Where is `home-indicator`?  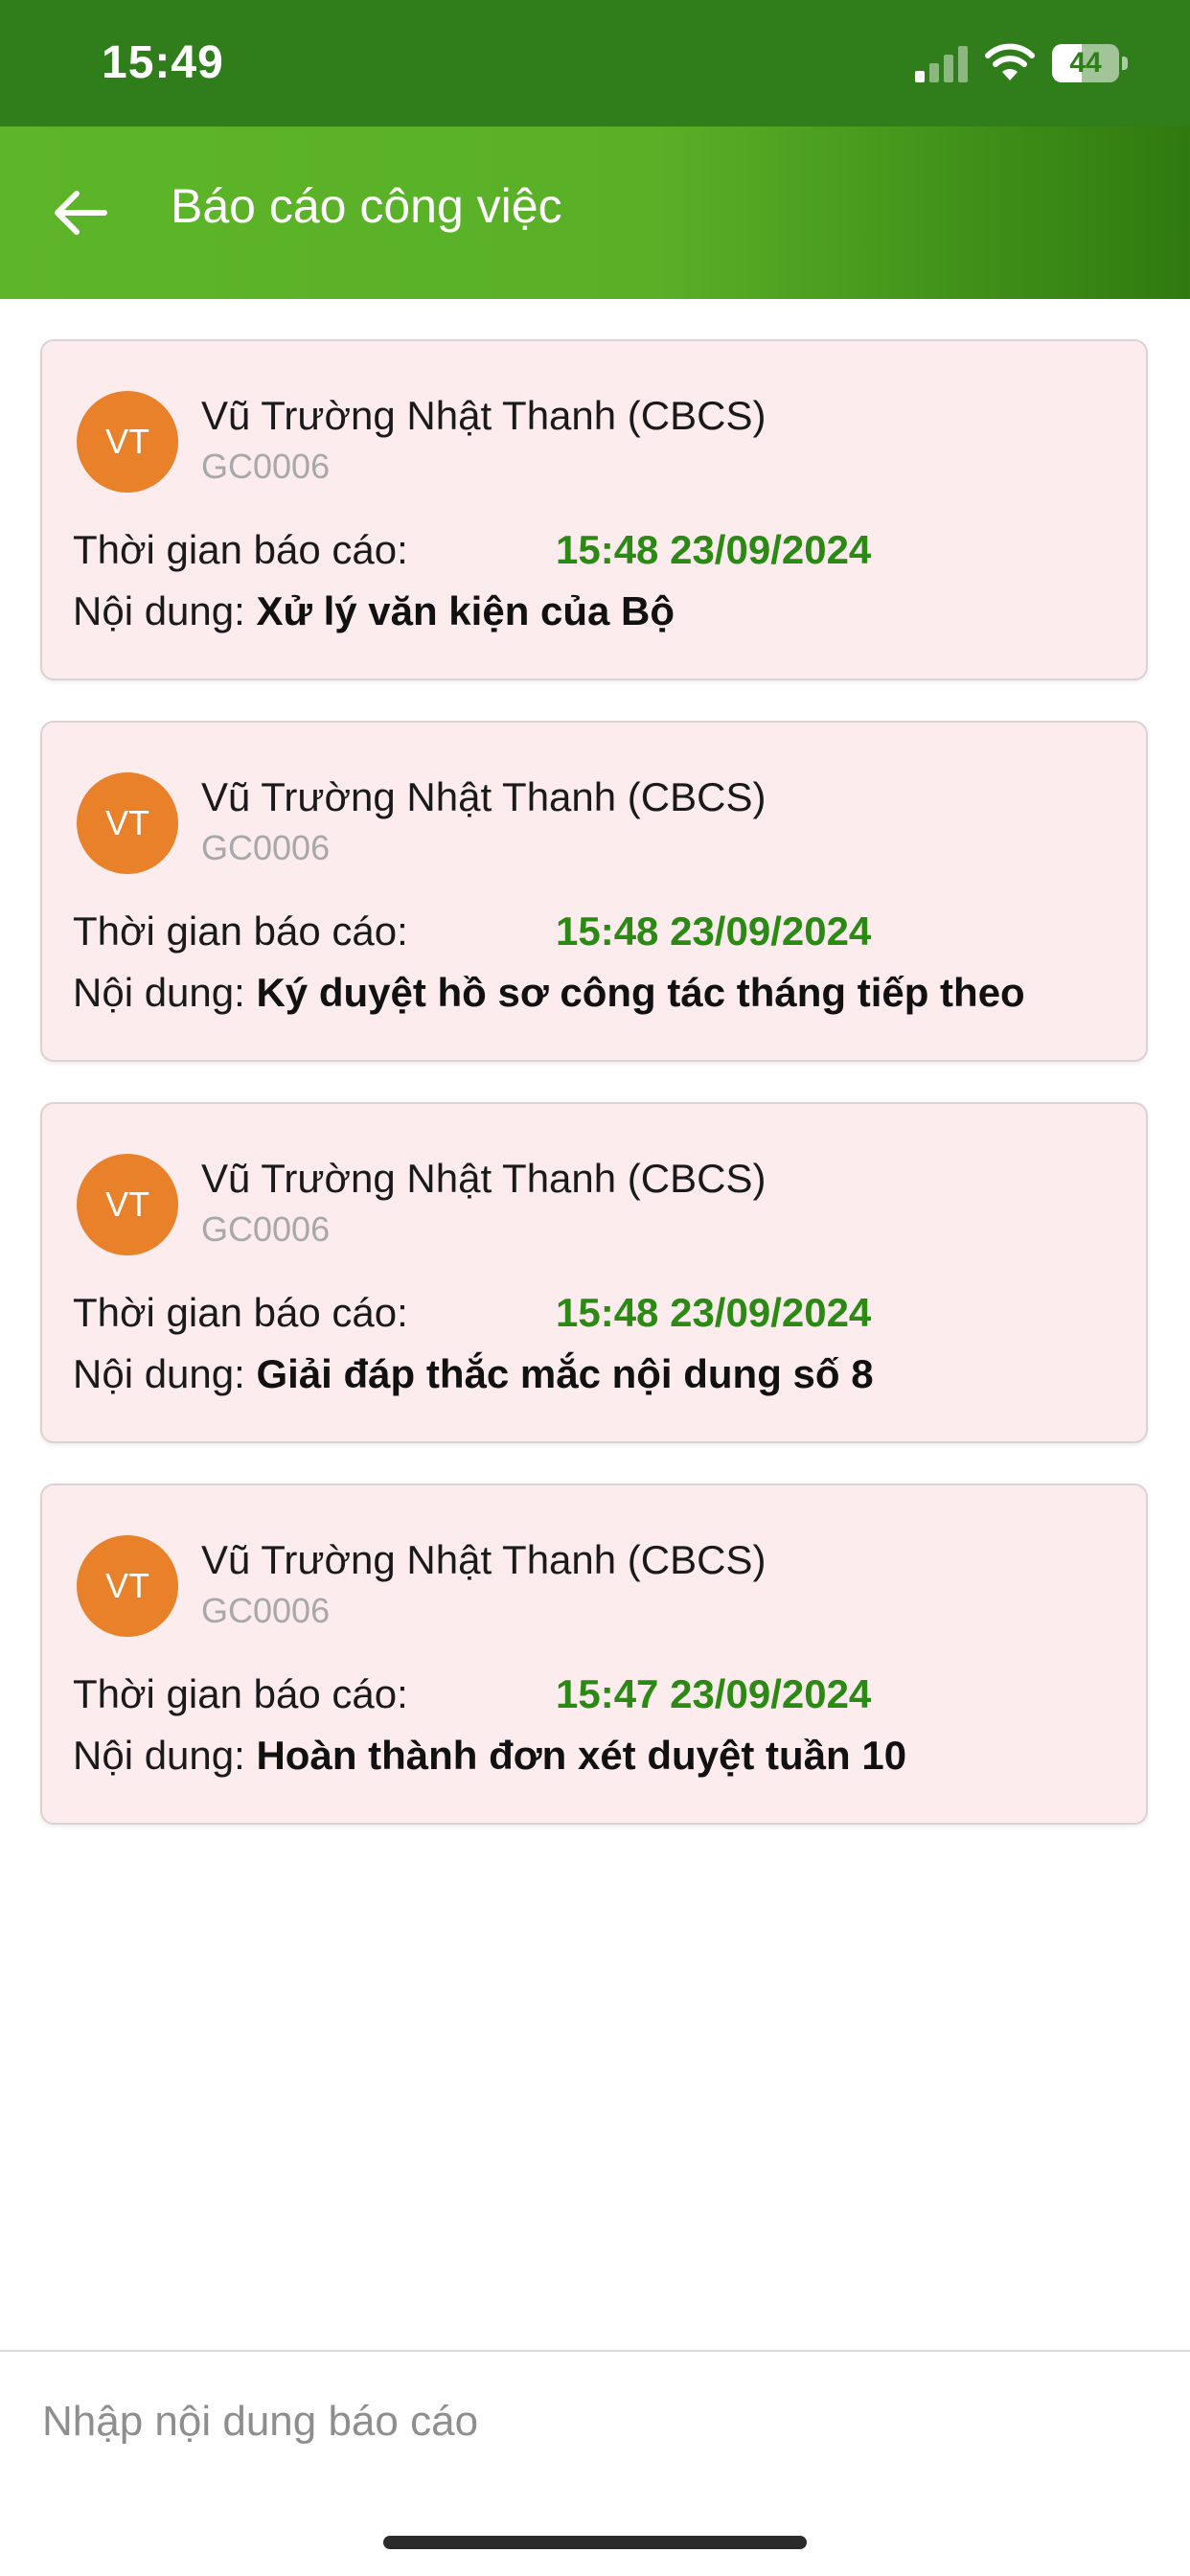
home-indicator is located at coordinates (595, 2542).